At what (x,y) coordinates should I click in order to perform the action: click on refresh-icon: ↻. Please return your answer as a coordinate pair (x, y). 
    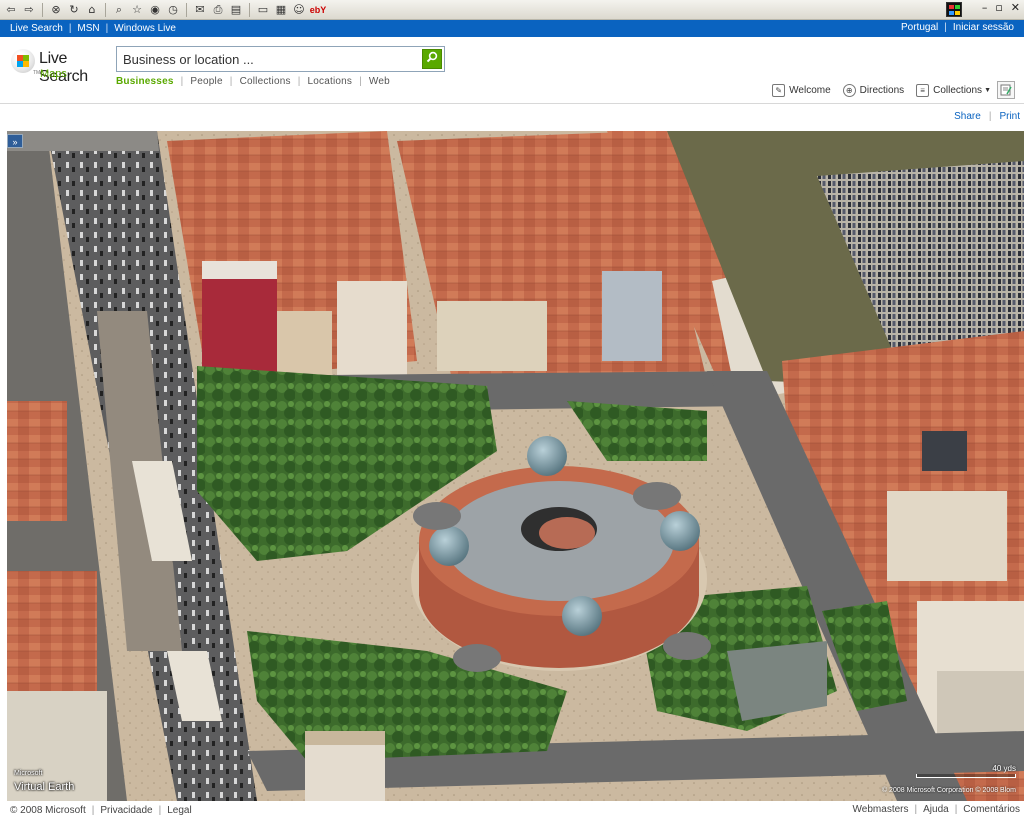
    Looking at the image, I should click on (74, 10).